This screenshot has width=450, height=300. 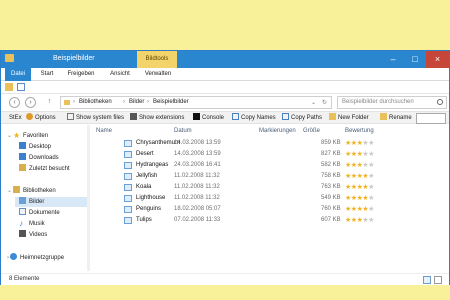 I want to click on properties-icon, so click(x=21, y=87).